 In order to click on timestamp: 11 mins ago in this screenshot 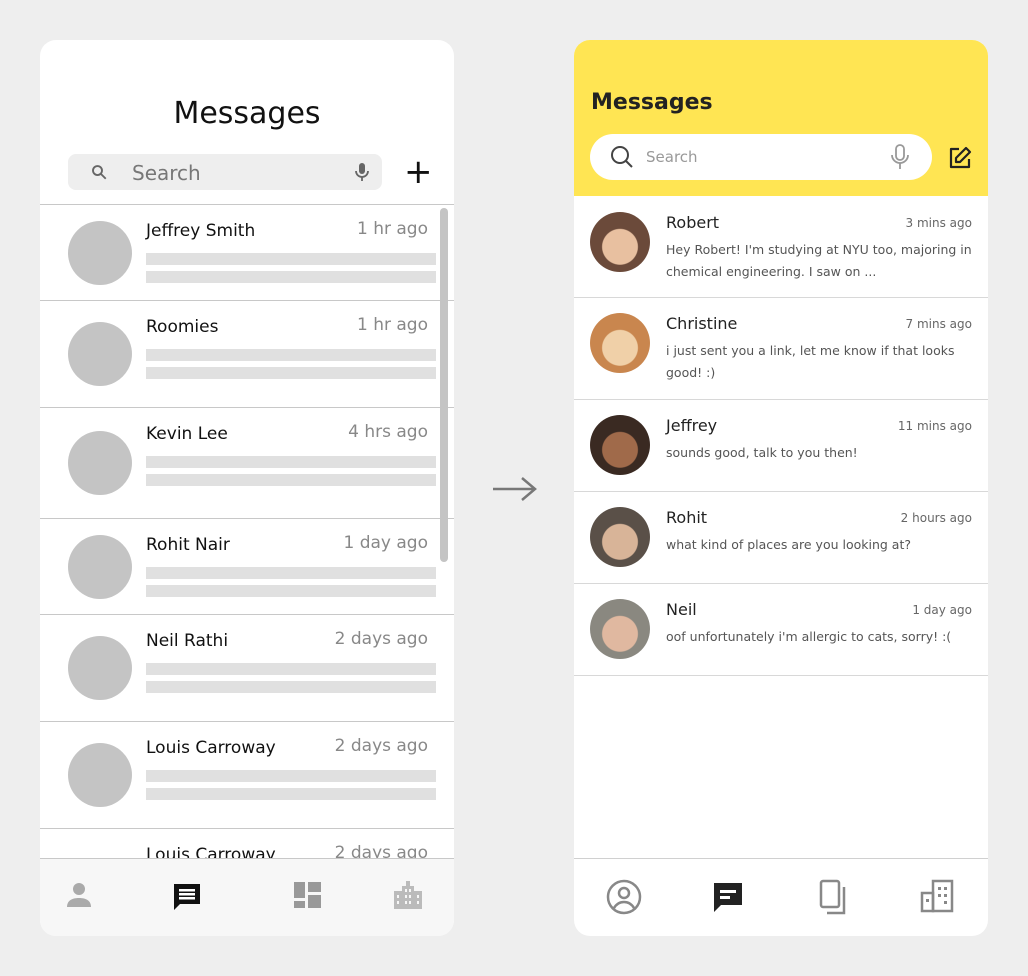, I will do `click(934, 426)`.